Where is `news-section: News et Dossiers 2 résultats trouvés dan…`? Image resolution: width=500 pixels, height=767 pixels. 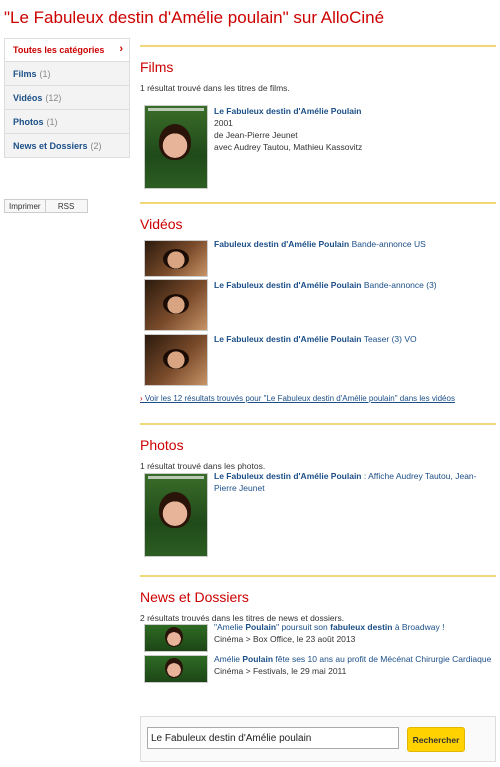
news-section: News et Dossiers 2 résultats trouvés dan… is located at coordinates (318, 640).